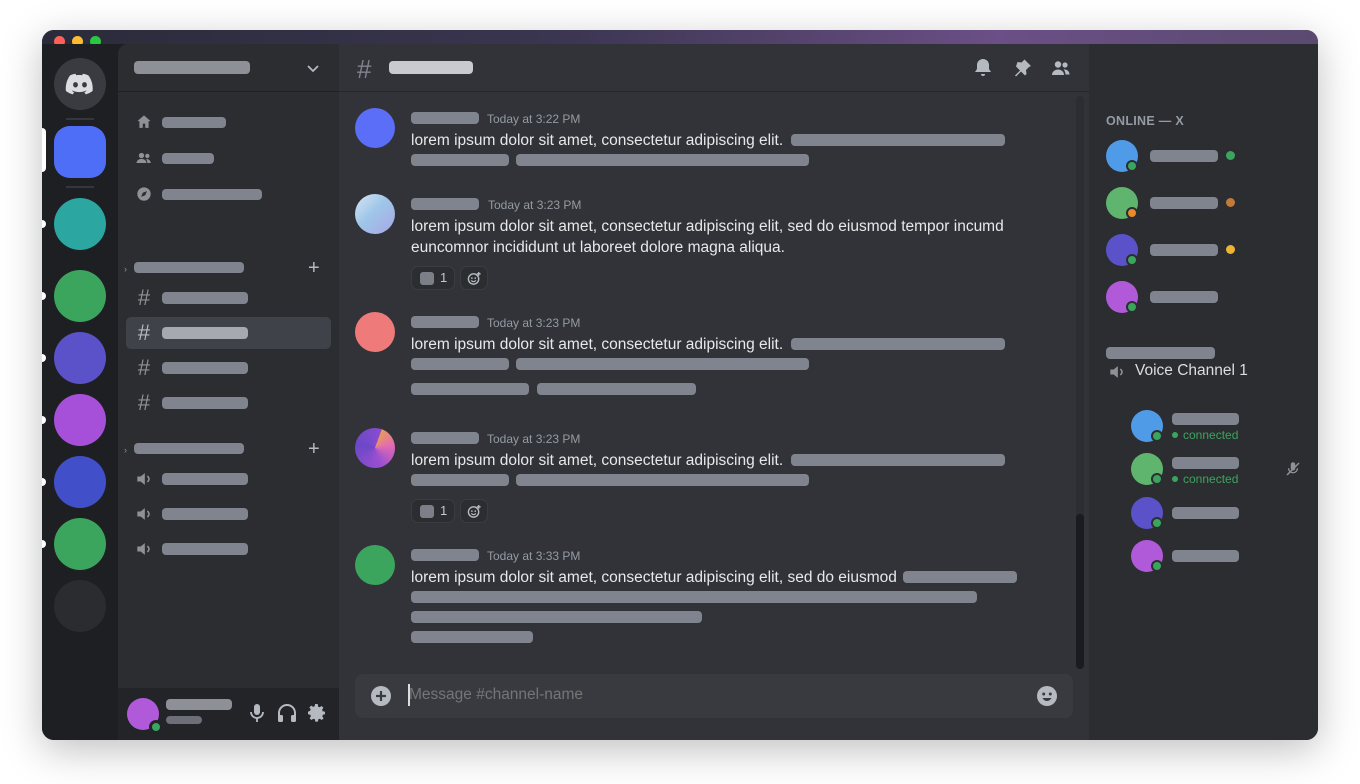  I want to click on message-input, so click(709, 695).